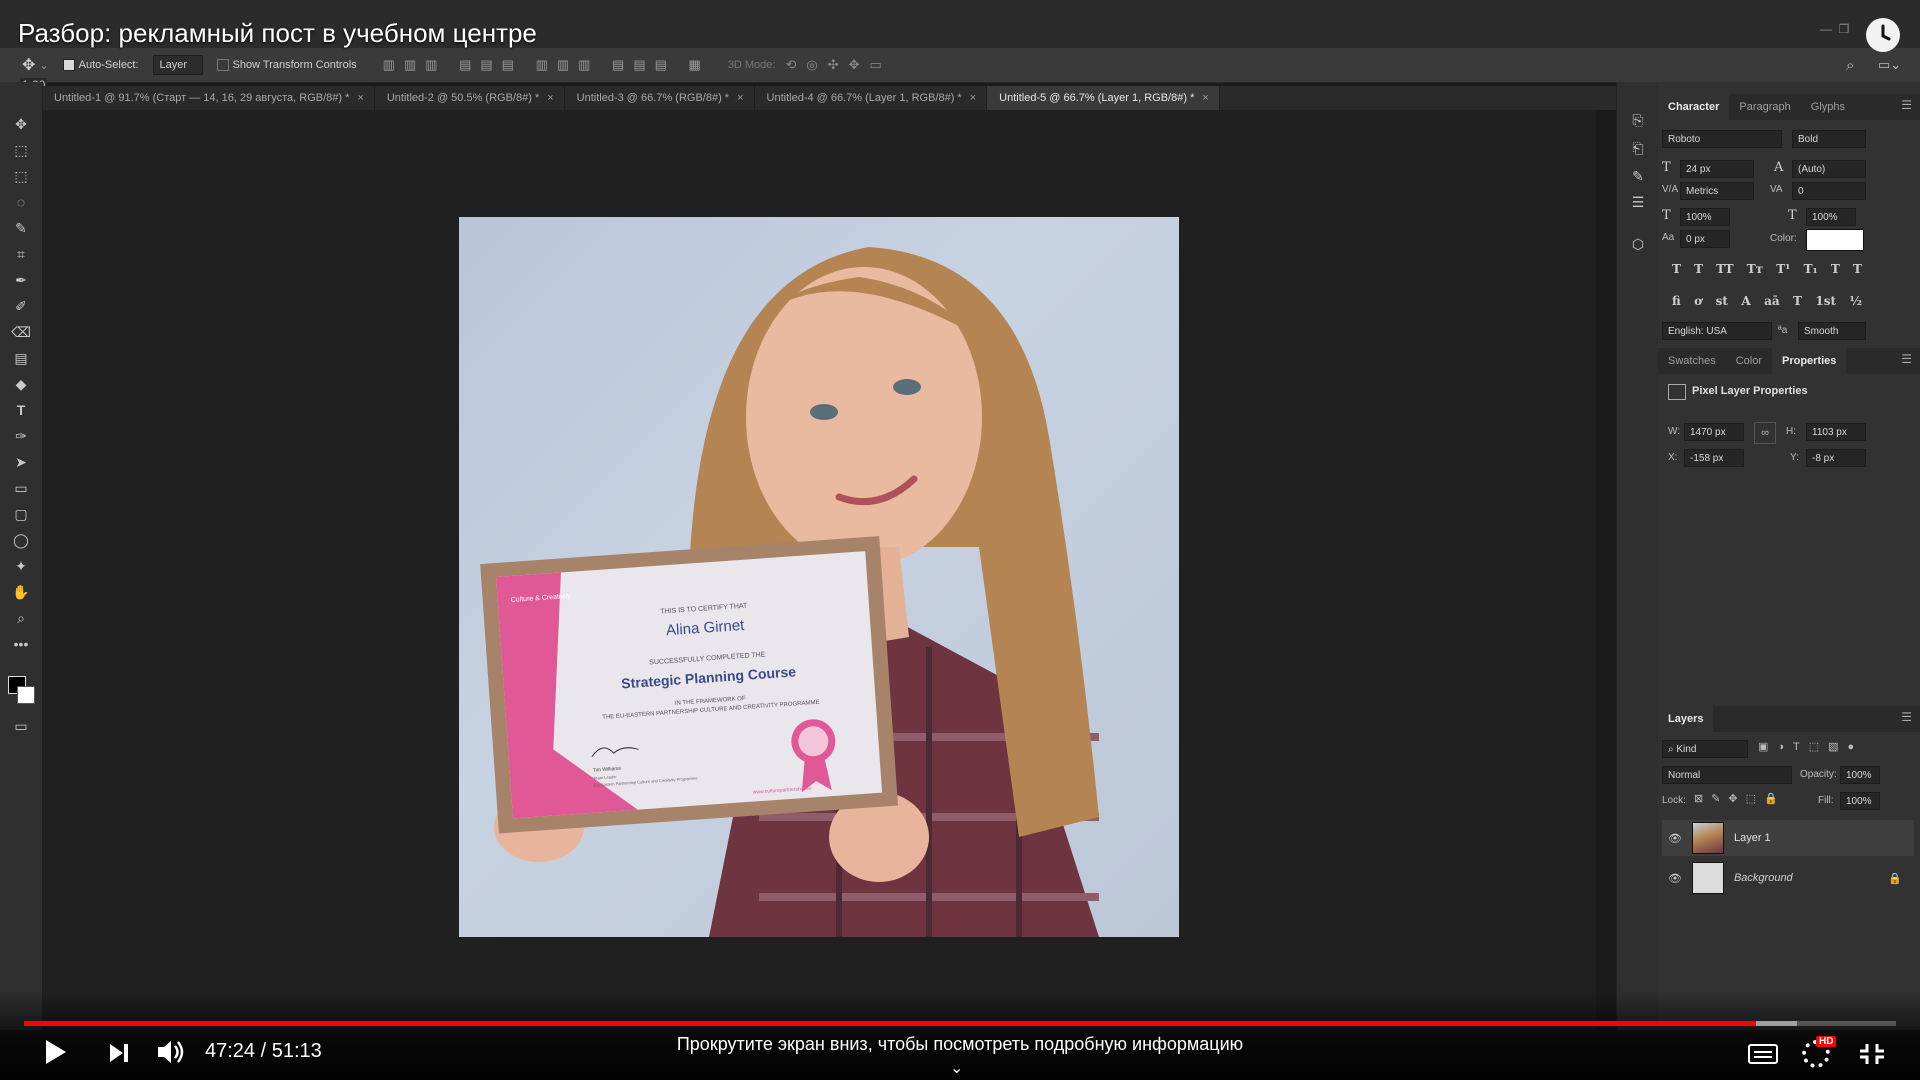 The image size is (1920, 1080). Describe the element at coordinates (177, 65) in the screenshot. I see `auto-select-dropdown: Layer` at that location.